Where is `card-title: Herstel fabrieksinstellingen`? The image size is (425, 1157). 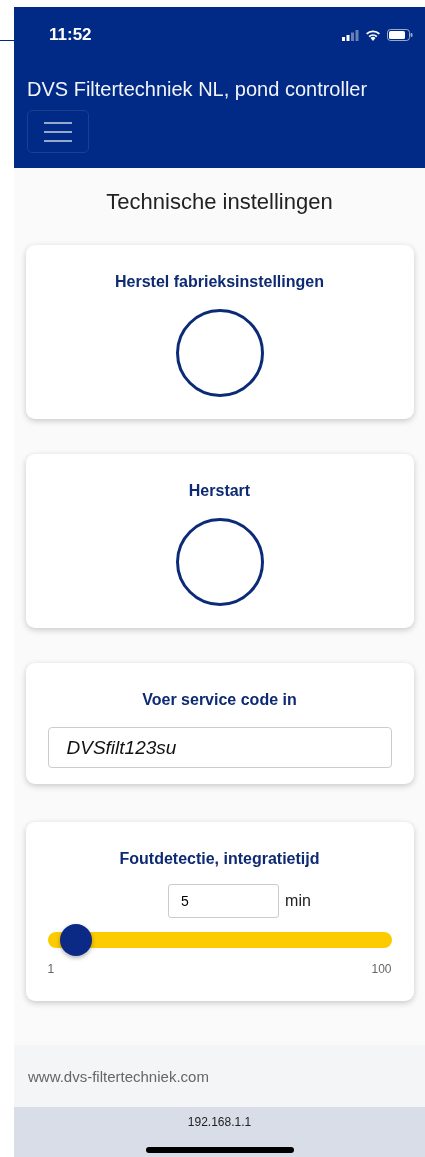 card-title: Herstel fabrieksinstellingen is located at coordinates (219, 282).